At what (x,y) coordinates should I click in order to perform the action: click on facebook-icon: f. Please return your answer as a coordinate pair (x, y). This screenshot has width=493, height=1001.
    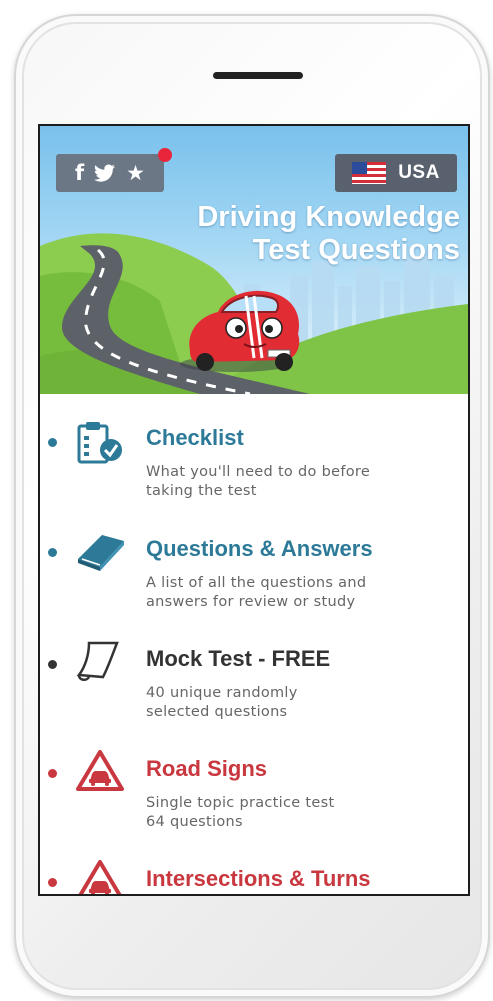
    Looking at the image, I should click on (79, 173).